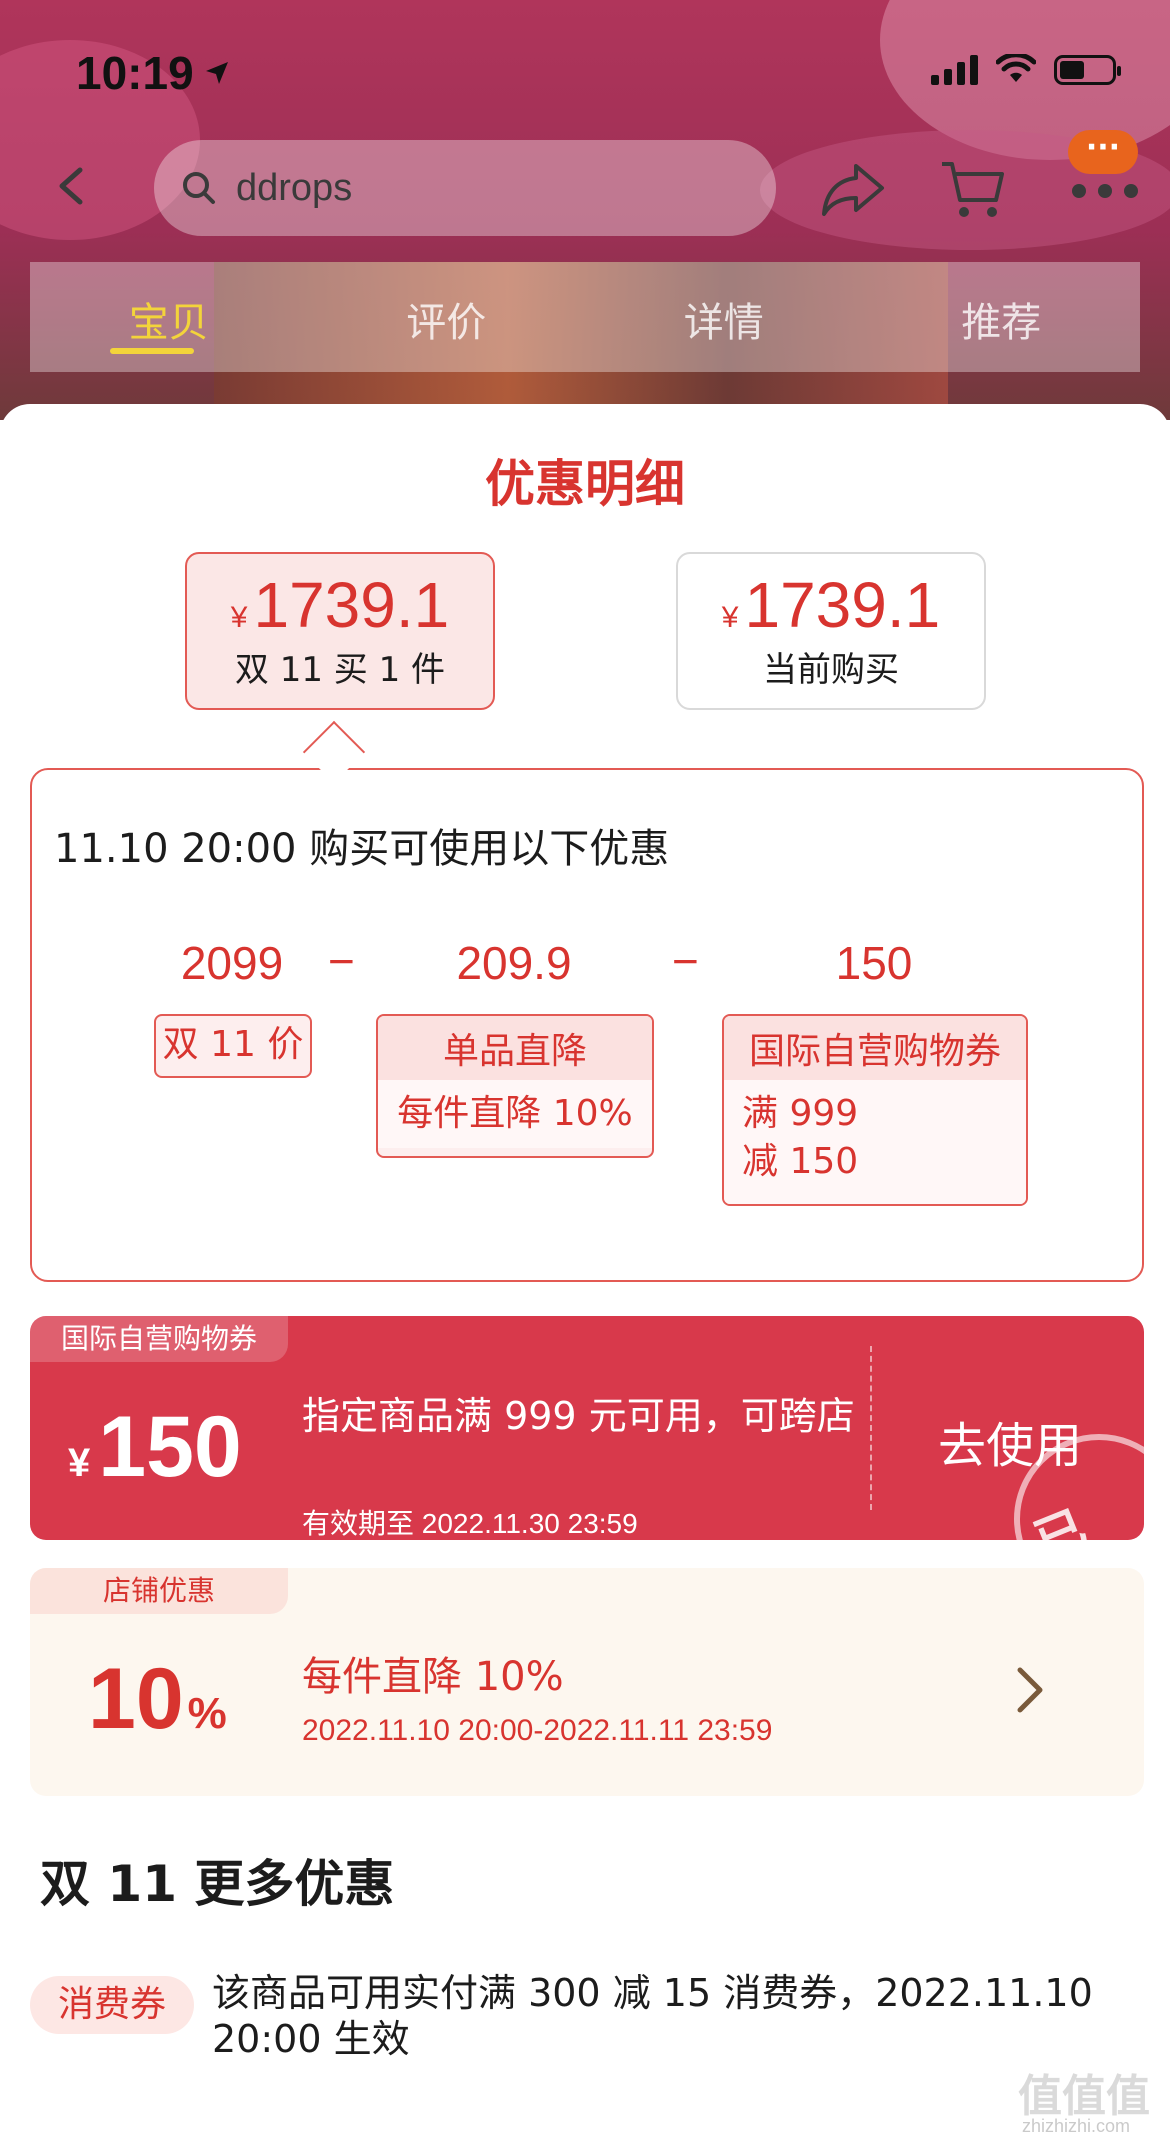 This screenshot has width=1170, height=2143. Describe the element at coordinates (470, 1523) in the screenshot. I see `coupon-validity: 有效期至 2022.11.30 23:59` at that location.